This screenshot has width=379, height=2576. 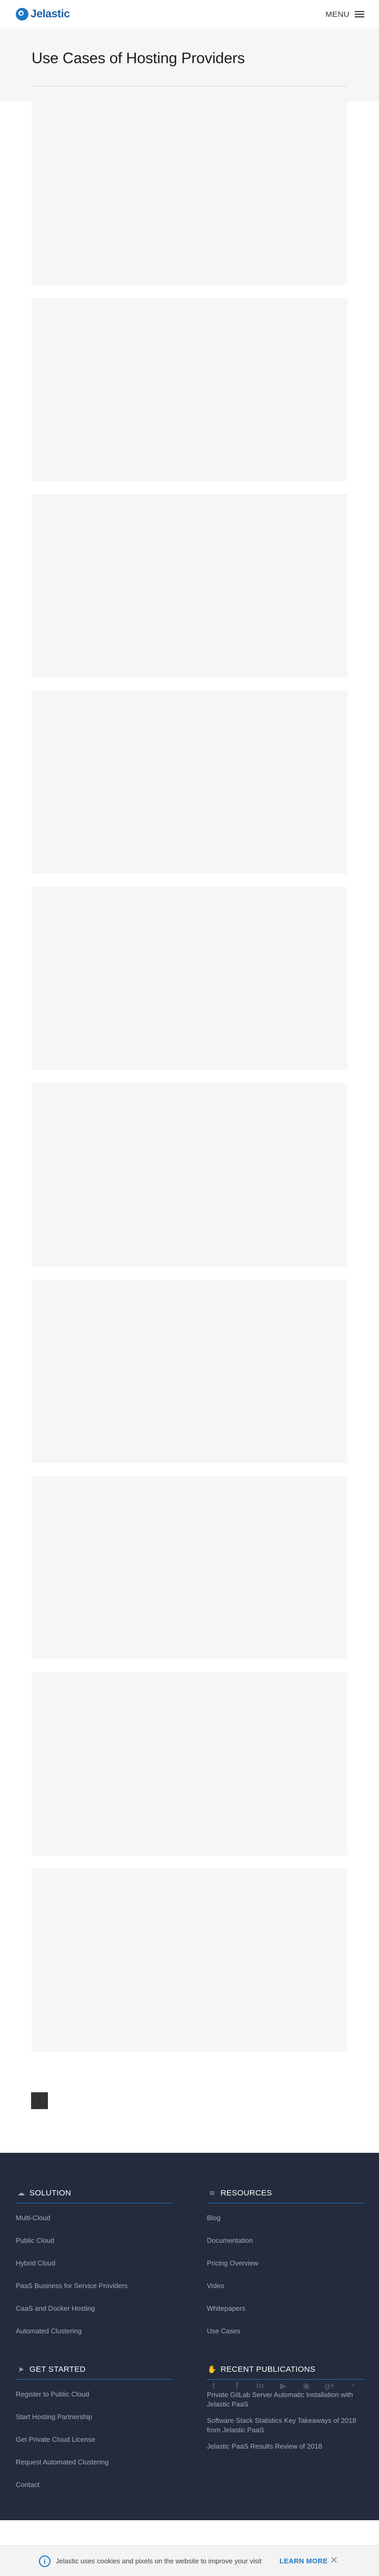 I want to click on logo-text: Jelastic, so click(x=50, y=14).